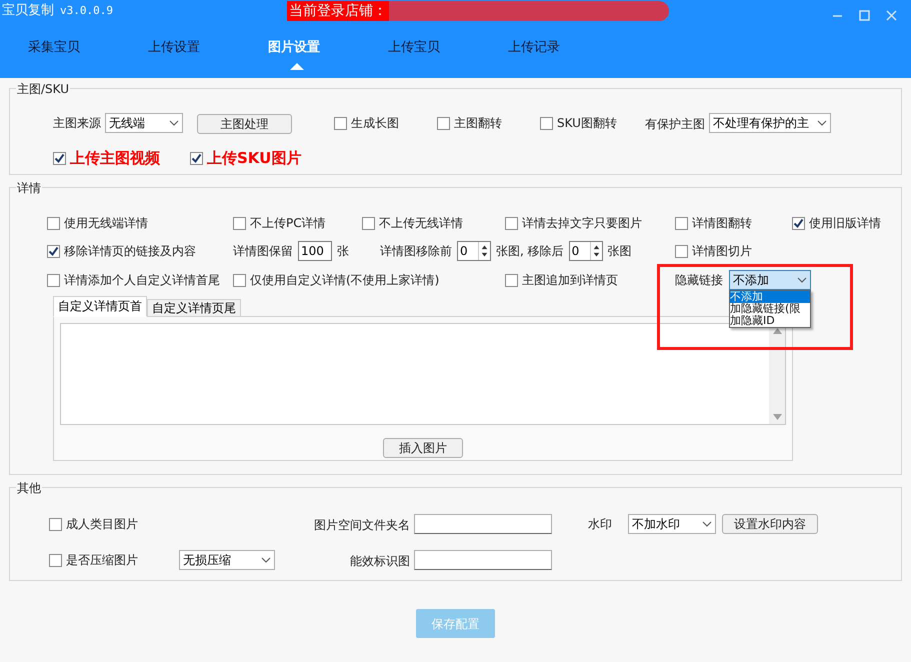 The height and width of the screenshot is (662, 911). I want to click on nav-tab: 采集宝贝, so click(88, 54).